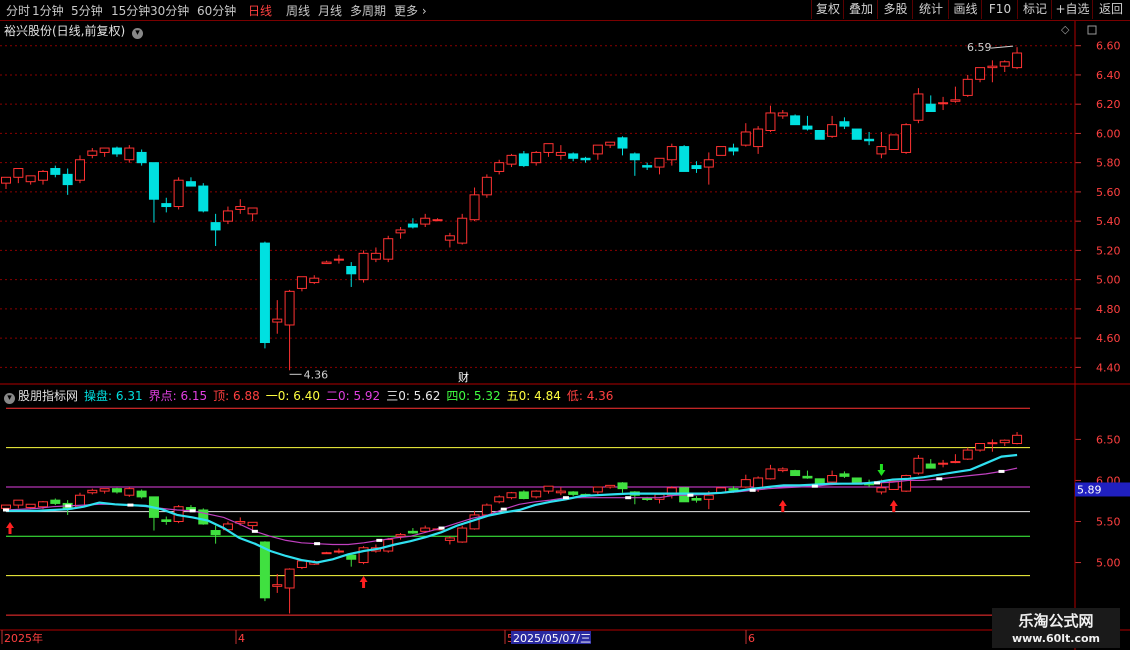 This screenshot has width=1130, height=650. What do you see at coordinates (353, 396) in the screenshot?
I see `indicator-value: 二0: 5.92` at bounding box center [353, 396].